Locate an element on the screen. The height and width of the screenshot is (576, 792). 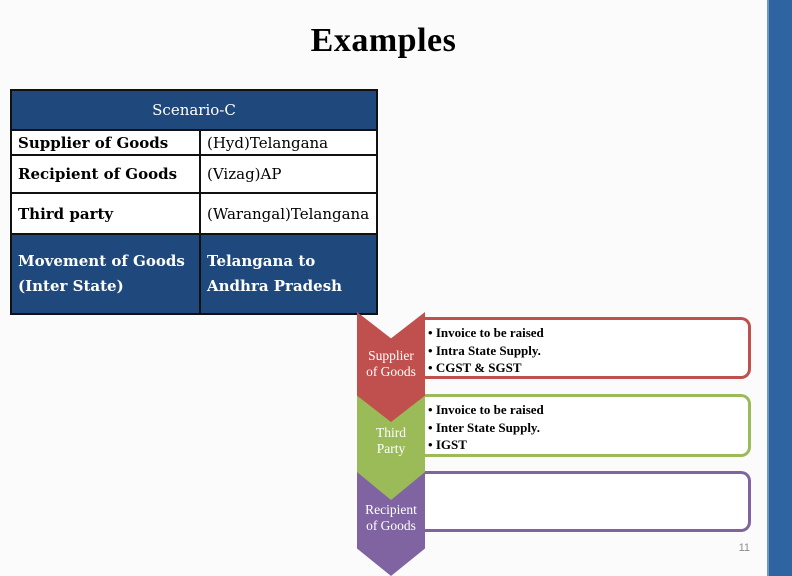
chevron-label: Recipient of Goods is located at coordinates (391, 518).